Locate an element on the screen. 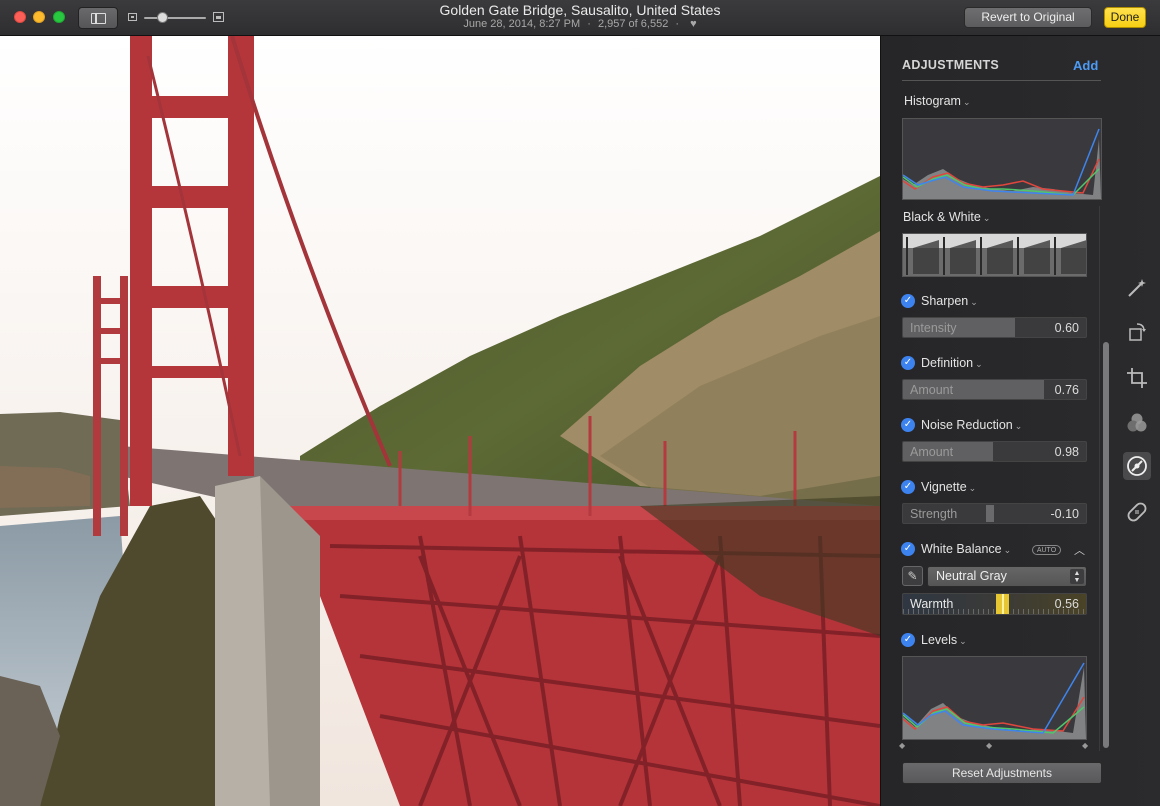 The width and height of the screenshot is (1160, 806). white-balance-section-toggle: White Balance ⌄ is located at coordinates (966, 549).